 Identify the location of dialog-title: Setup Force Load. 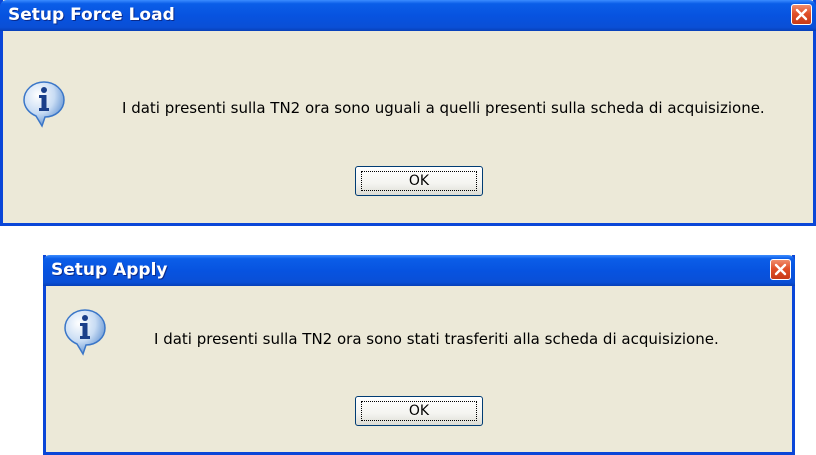
(91, 15).